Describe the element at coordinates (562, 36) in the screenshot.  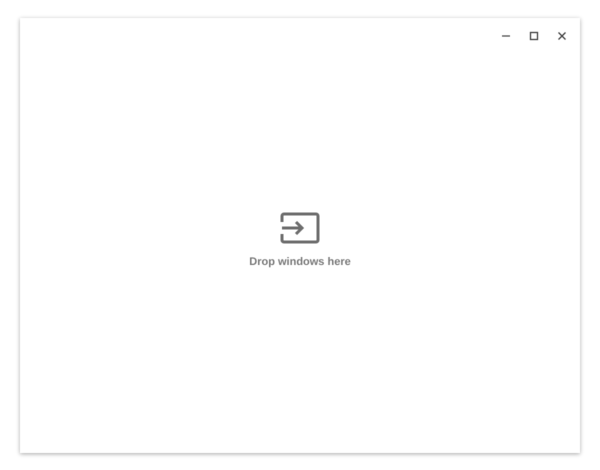
I see `close-icon` at that location.